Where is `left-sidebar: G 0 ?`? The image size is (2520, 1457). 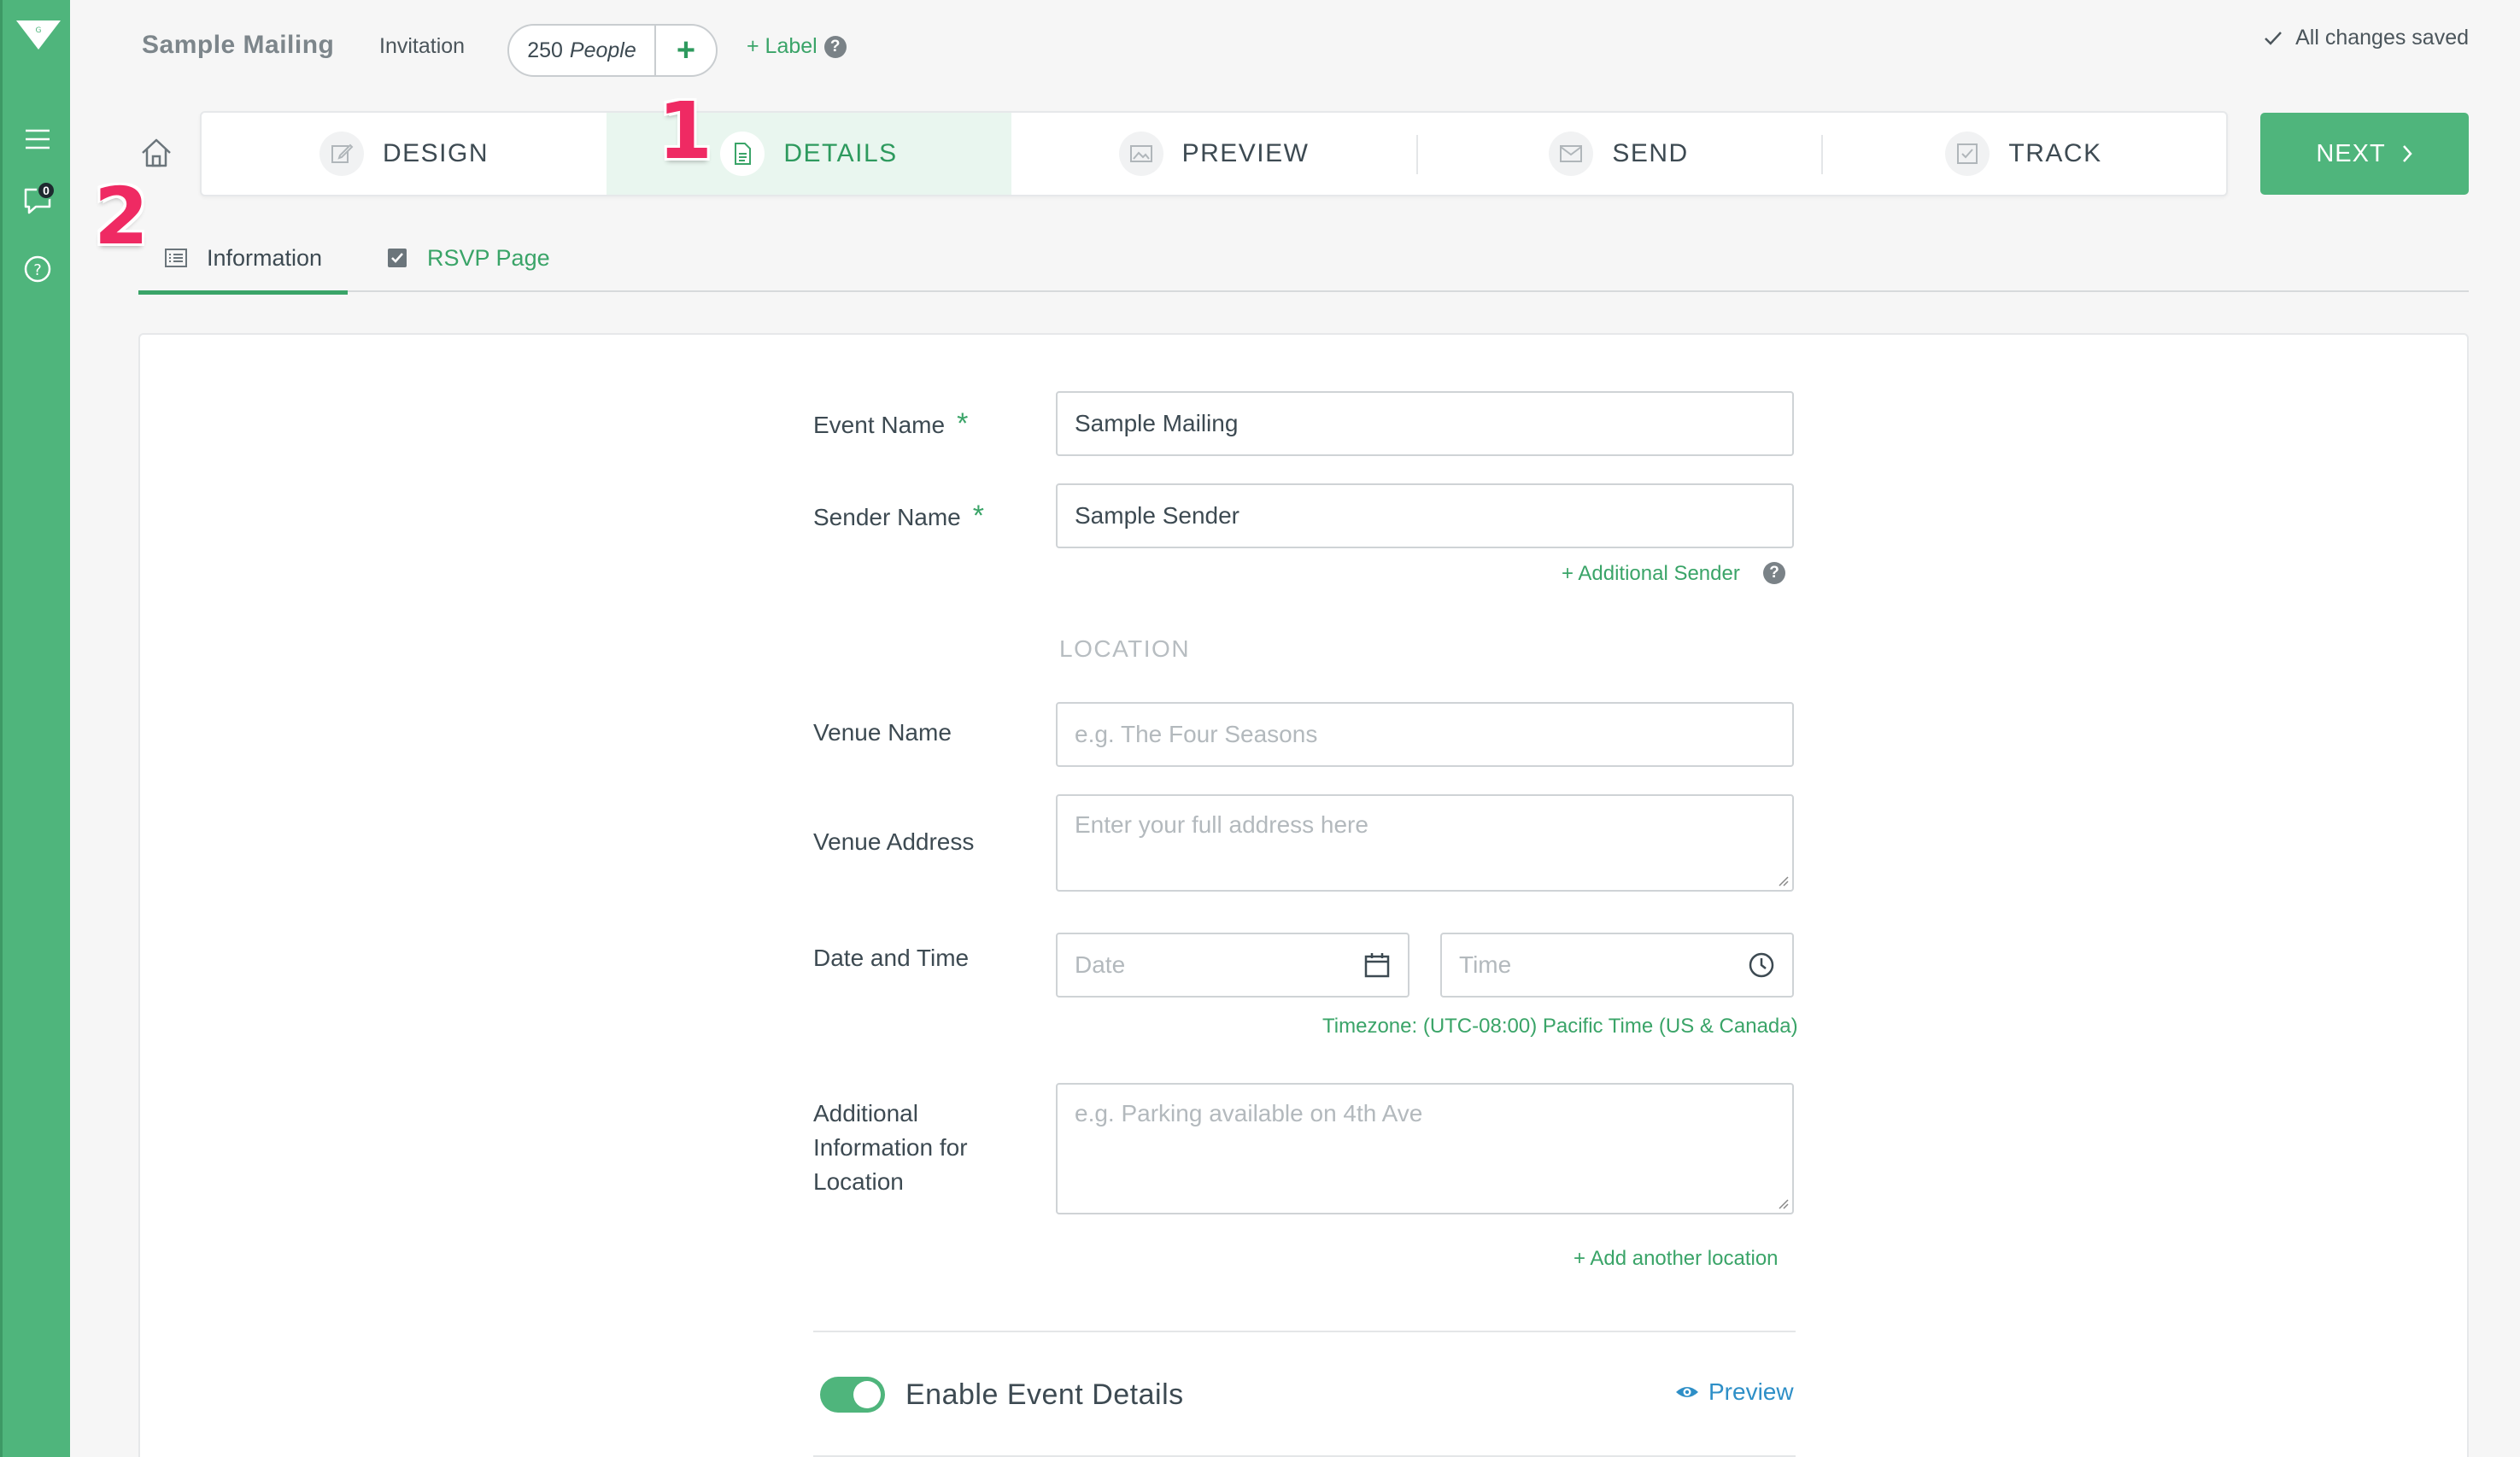 left-sidebar: G 0 ? is located at coordinates (35, 728).